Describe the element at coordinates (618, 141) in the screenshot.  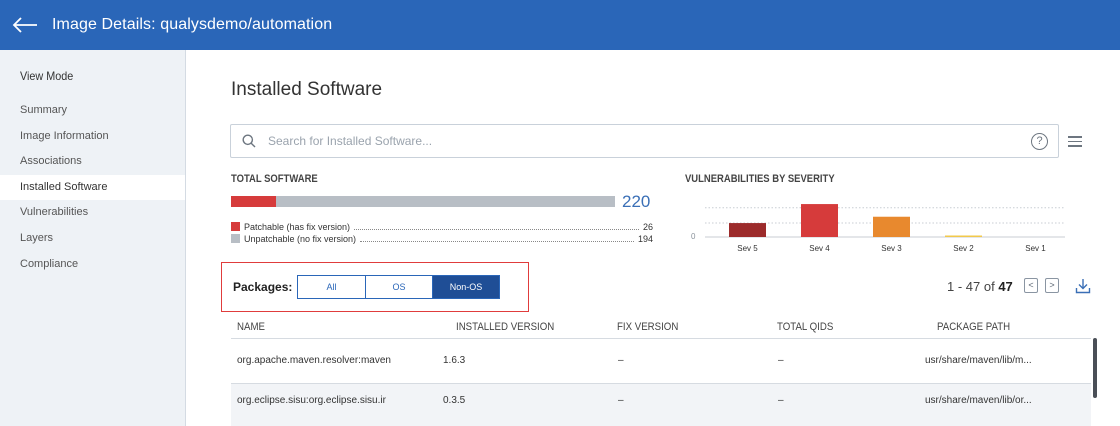
I see `search-input` at that location.